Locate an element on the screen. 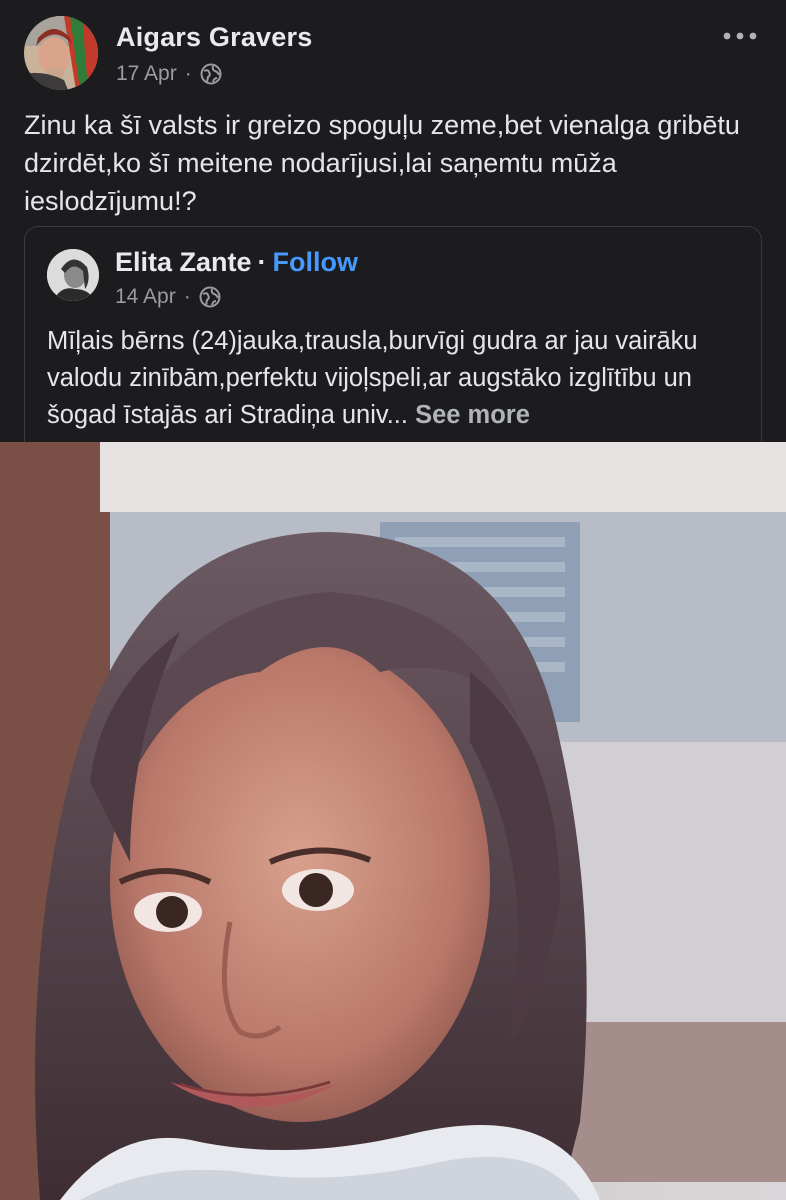 This screenshot has height=1200, width=786. post-meta: 17 Apr · is located at coordinates (169, 74).